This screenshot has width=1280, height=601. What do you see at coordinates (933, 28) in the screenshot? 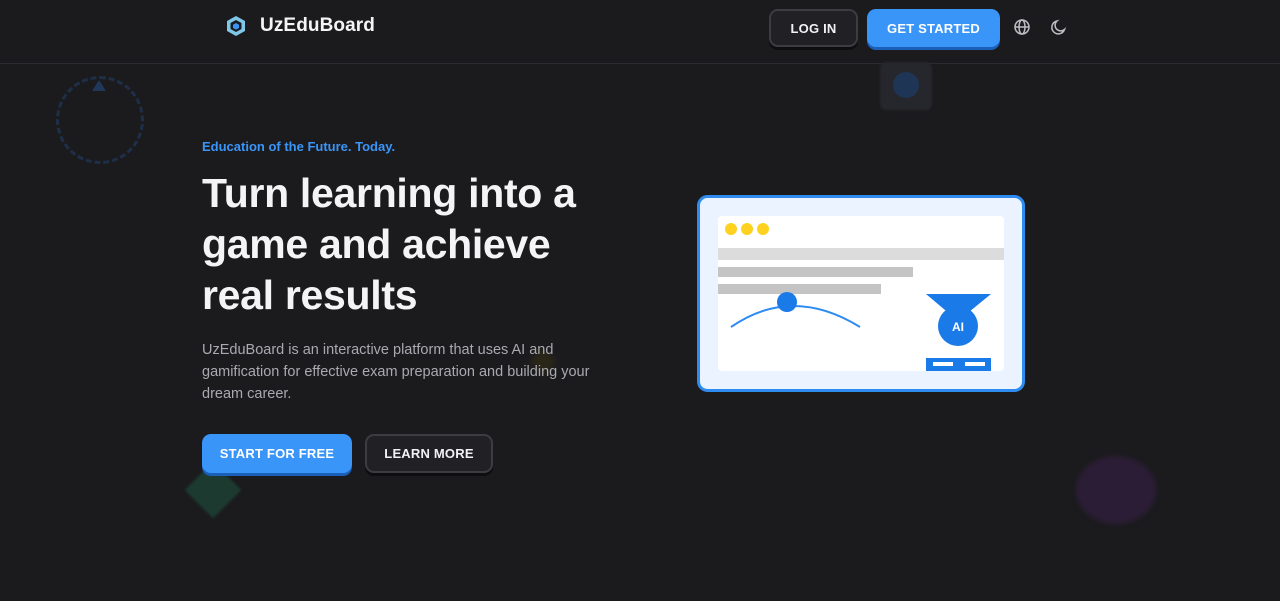
I see `get-started-button: GET STARTED` at bounding box center [933, 28].